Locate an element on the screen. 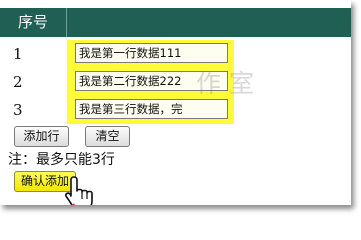  table-header: 序号 is located at coordinates (175, 22).